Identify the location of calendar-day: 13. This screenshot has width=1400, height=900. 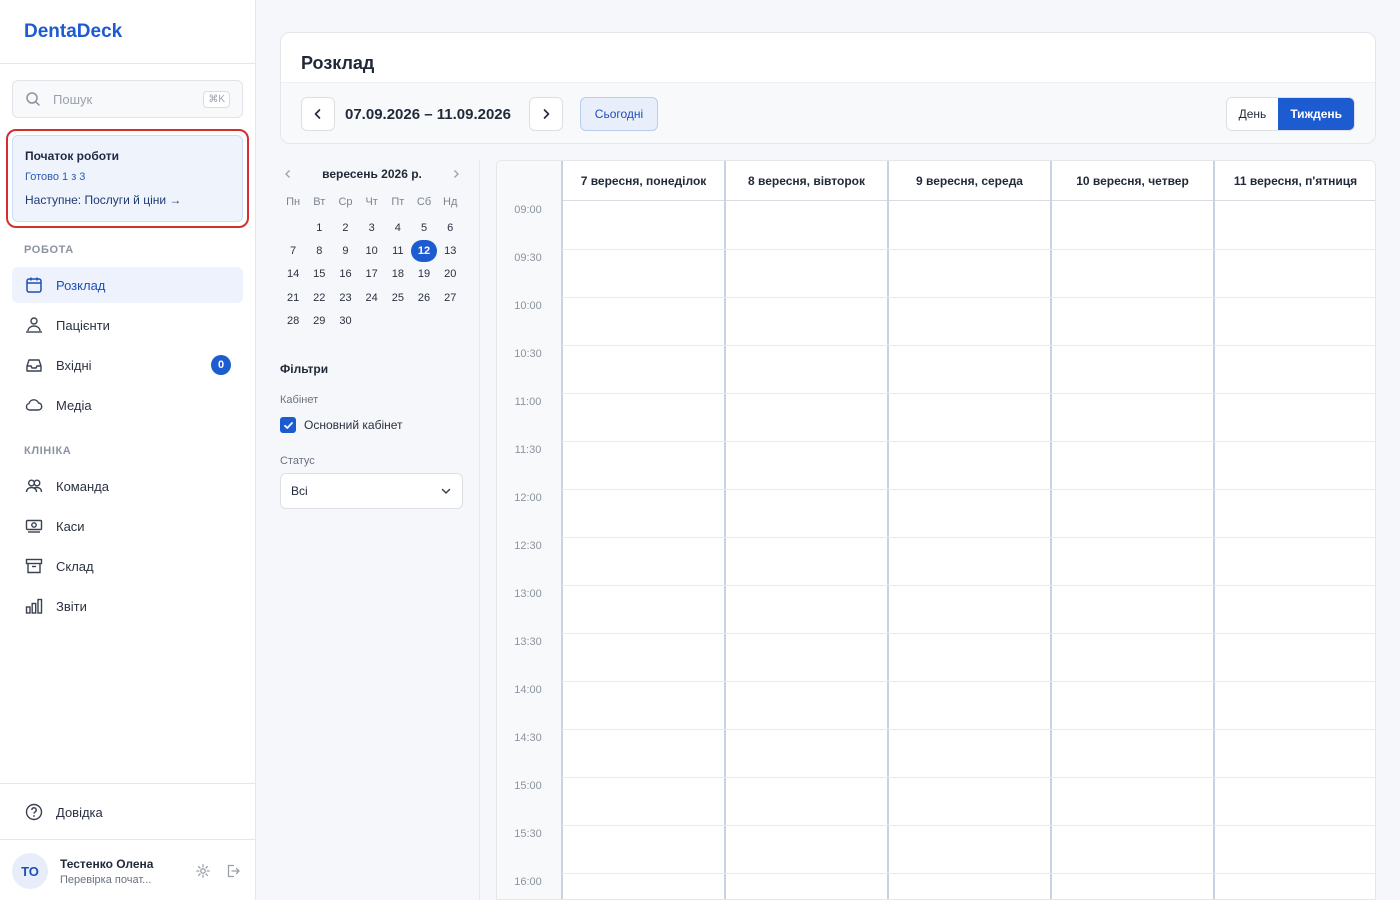
(450, 250).